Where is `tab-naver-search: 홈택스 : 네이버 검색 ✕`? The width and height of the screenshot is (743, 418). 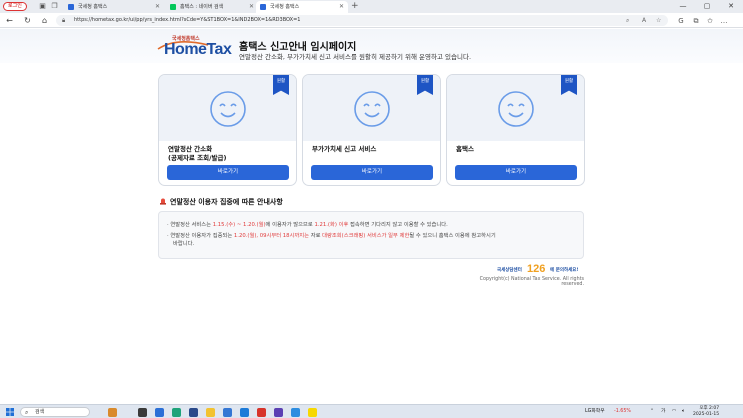 tab-naver-search: 홈택스 : 네이버 검색 ✕ is located at coordinates (212, 7).